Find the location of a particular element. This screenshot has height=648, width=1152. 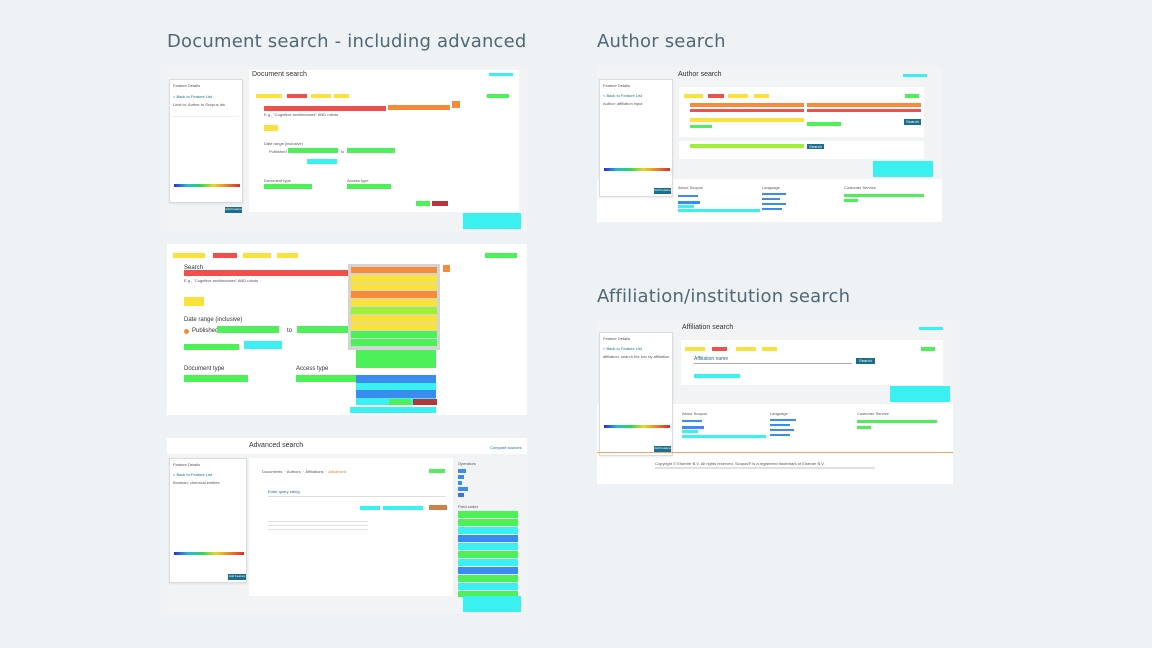

date-from is located at coordinates (313, 150).